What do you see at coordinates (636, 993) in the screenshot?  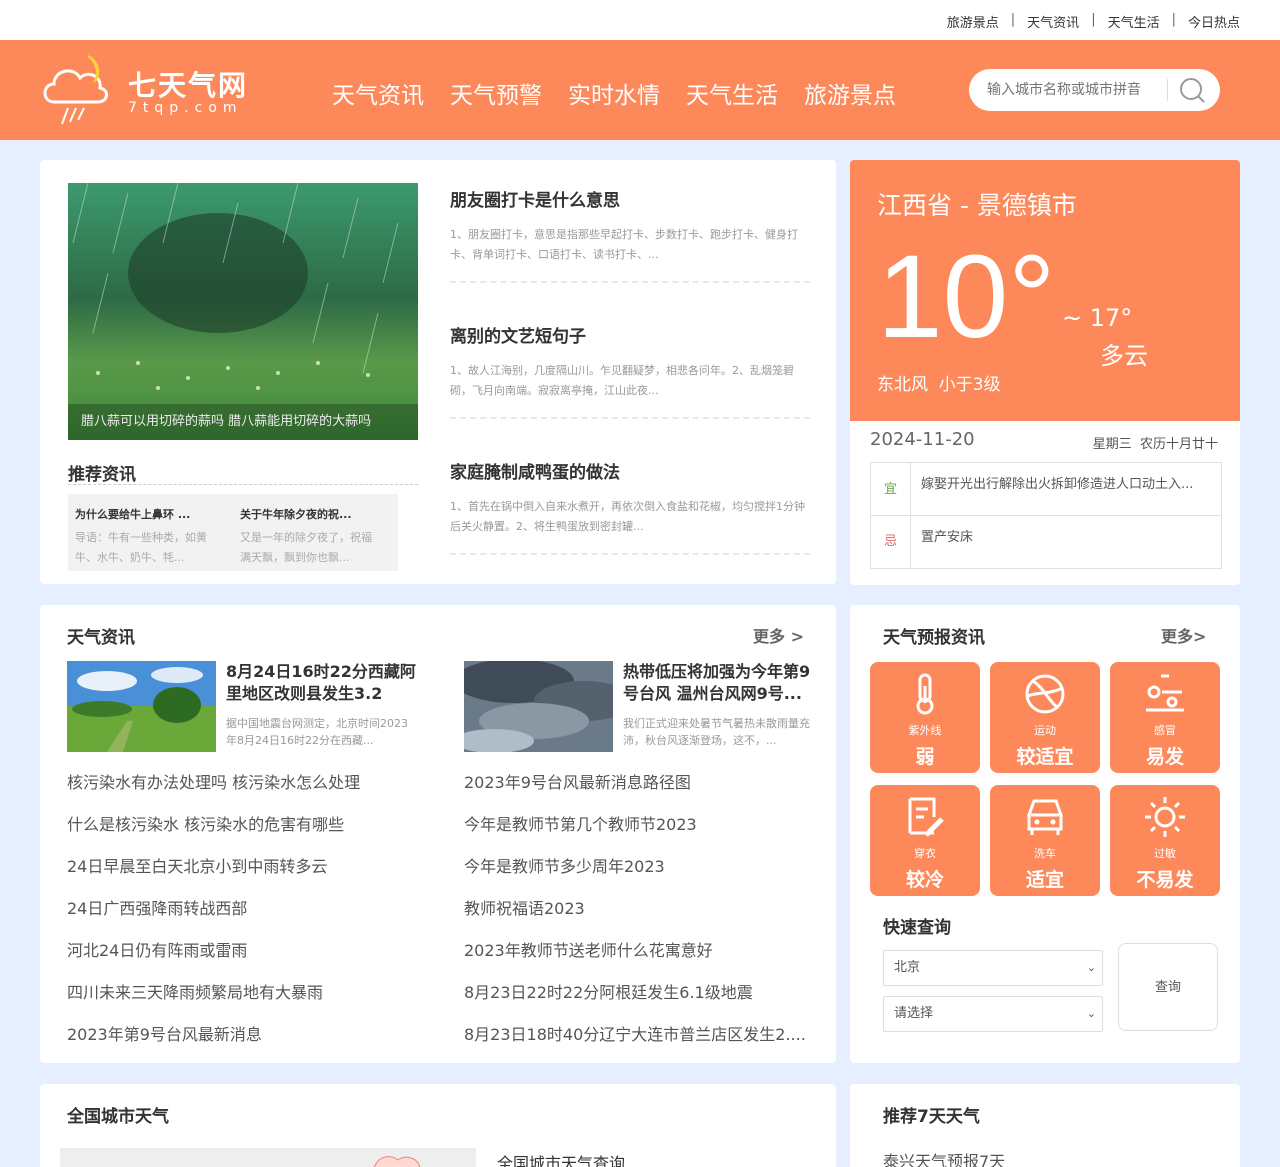 I see `news-list-item: 8月23日22时22分阿根廷发生6.1级地震` at bounding box center [636, 993].